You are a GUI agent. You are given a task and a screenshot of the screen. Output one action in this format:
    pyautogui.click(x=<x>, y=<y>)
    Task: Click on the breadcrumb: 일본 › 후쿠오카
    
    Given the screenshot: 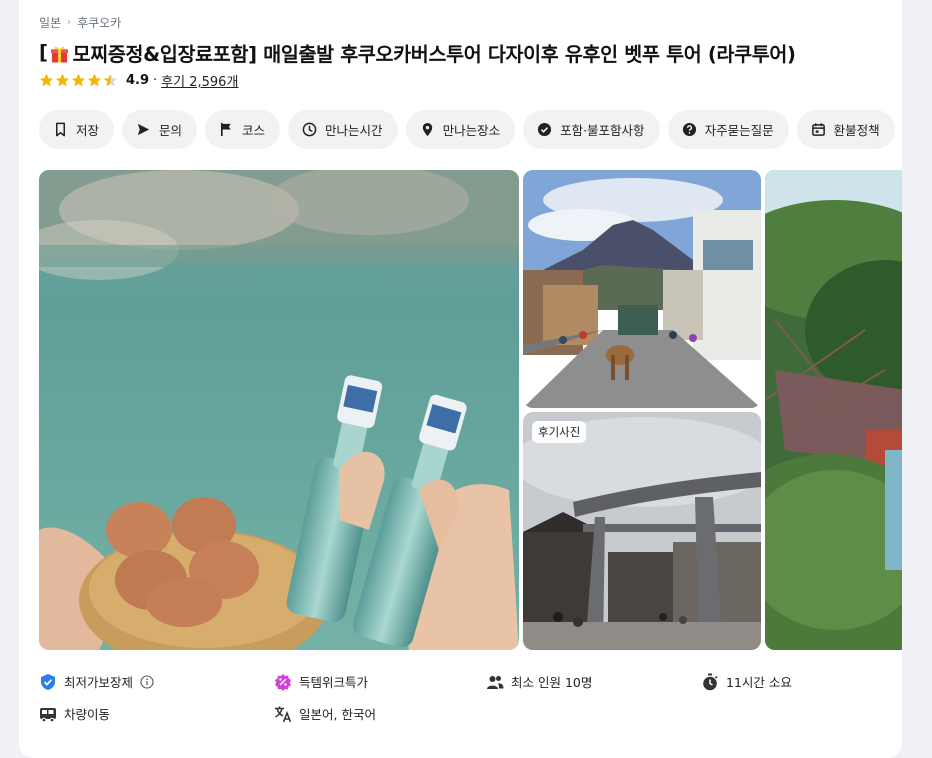 What is the action you would take?
    pyautogui.click(x=80, y=22)
    